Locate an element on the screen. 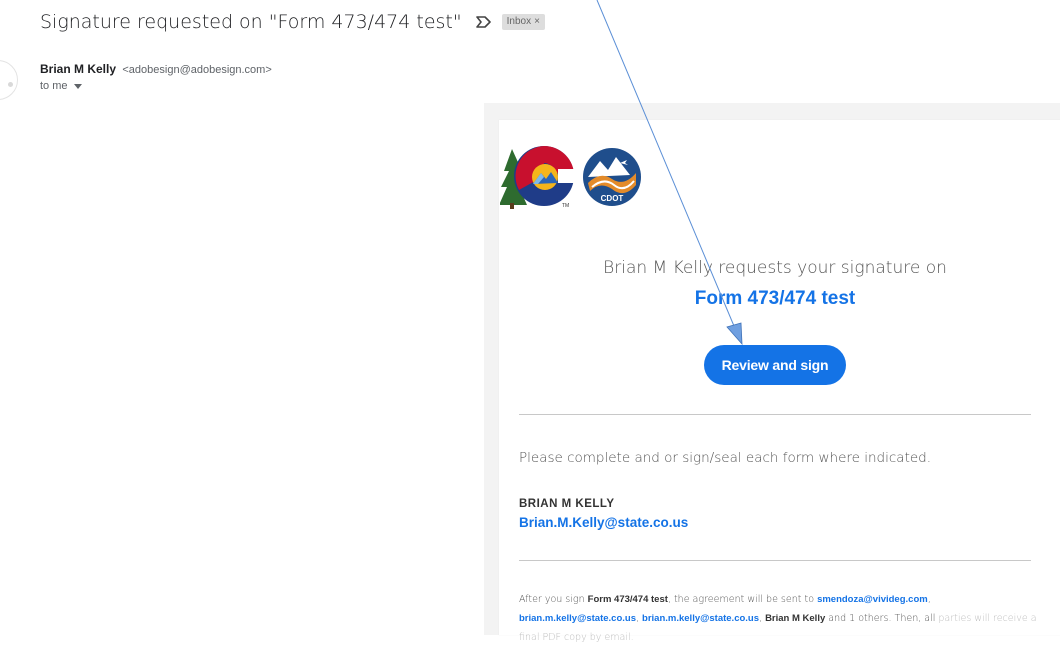  recipient-name: Brian M Kelly is located at coordinates (795, 618).